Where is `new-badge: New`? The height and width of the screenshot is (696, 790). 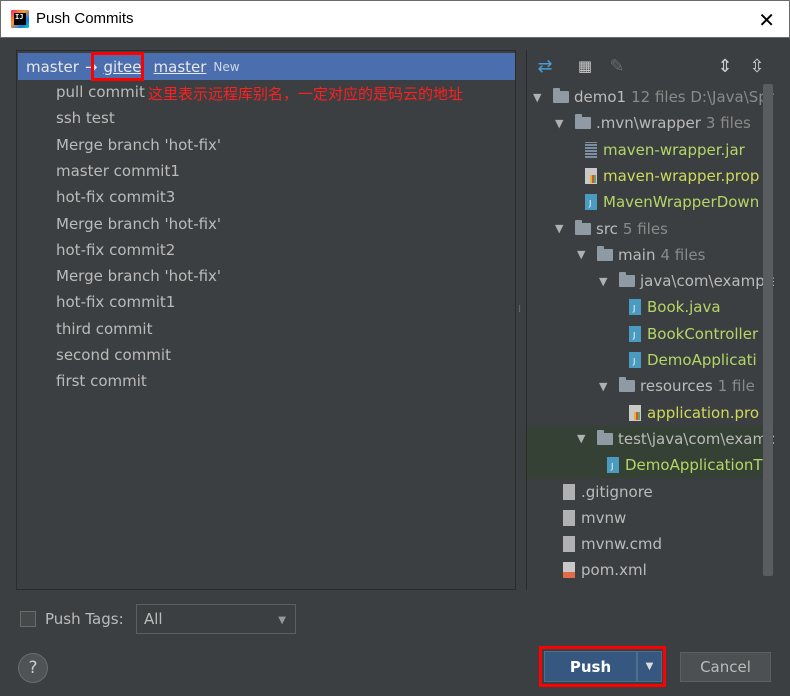
new-badge: New is located at coordinates (226, 66).